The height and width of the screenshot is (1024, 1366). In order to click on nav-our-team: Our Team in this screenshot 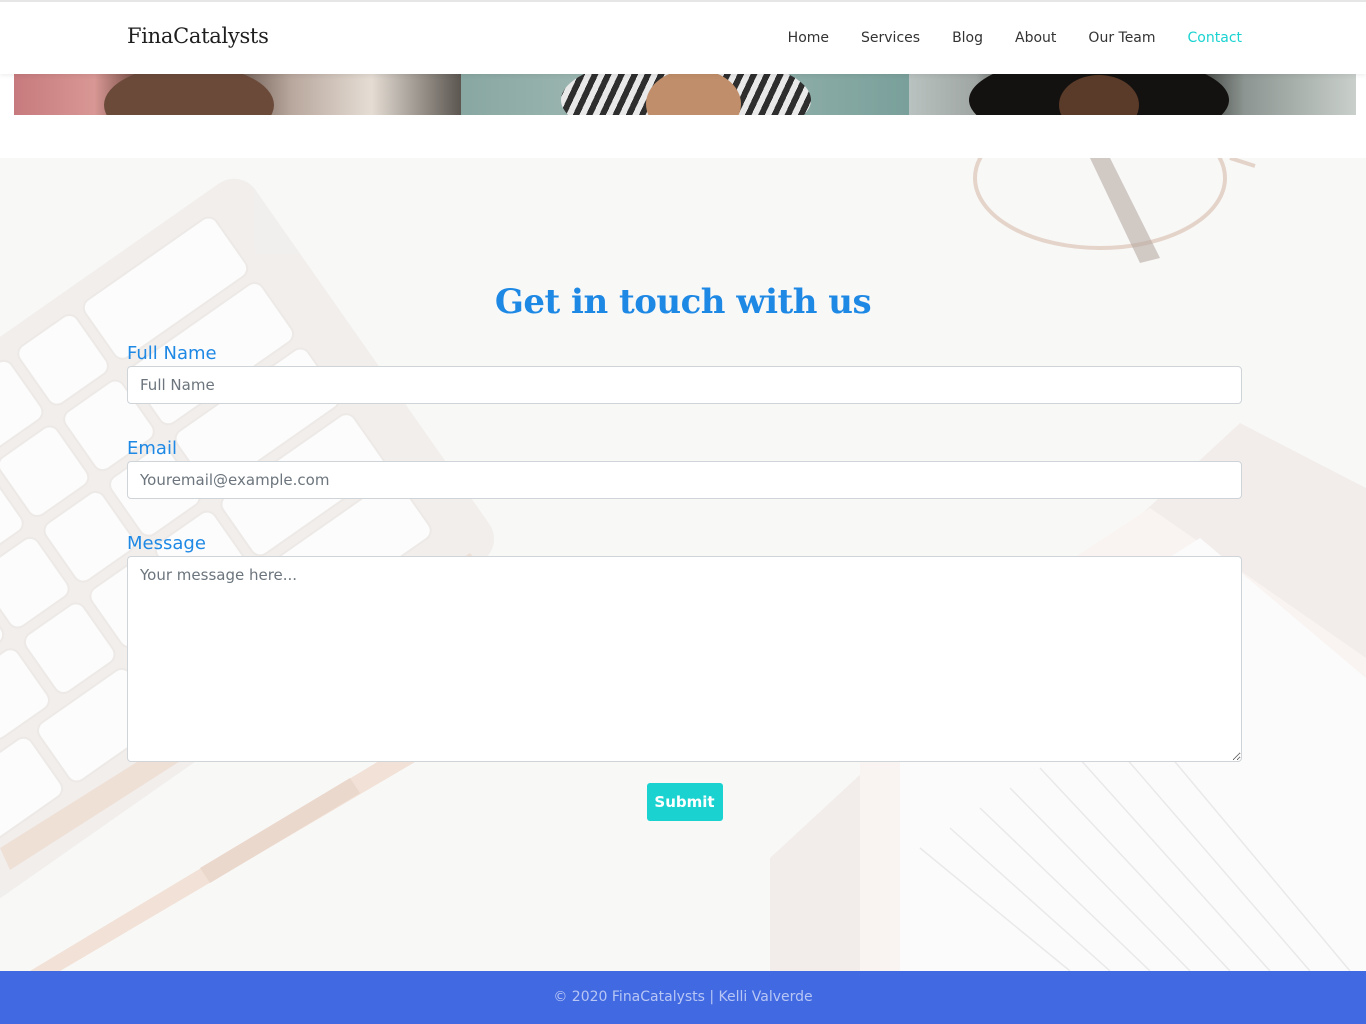, I will do `click(1121, 38)`.